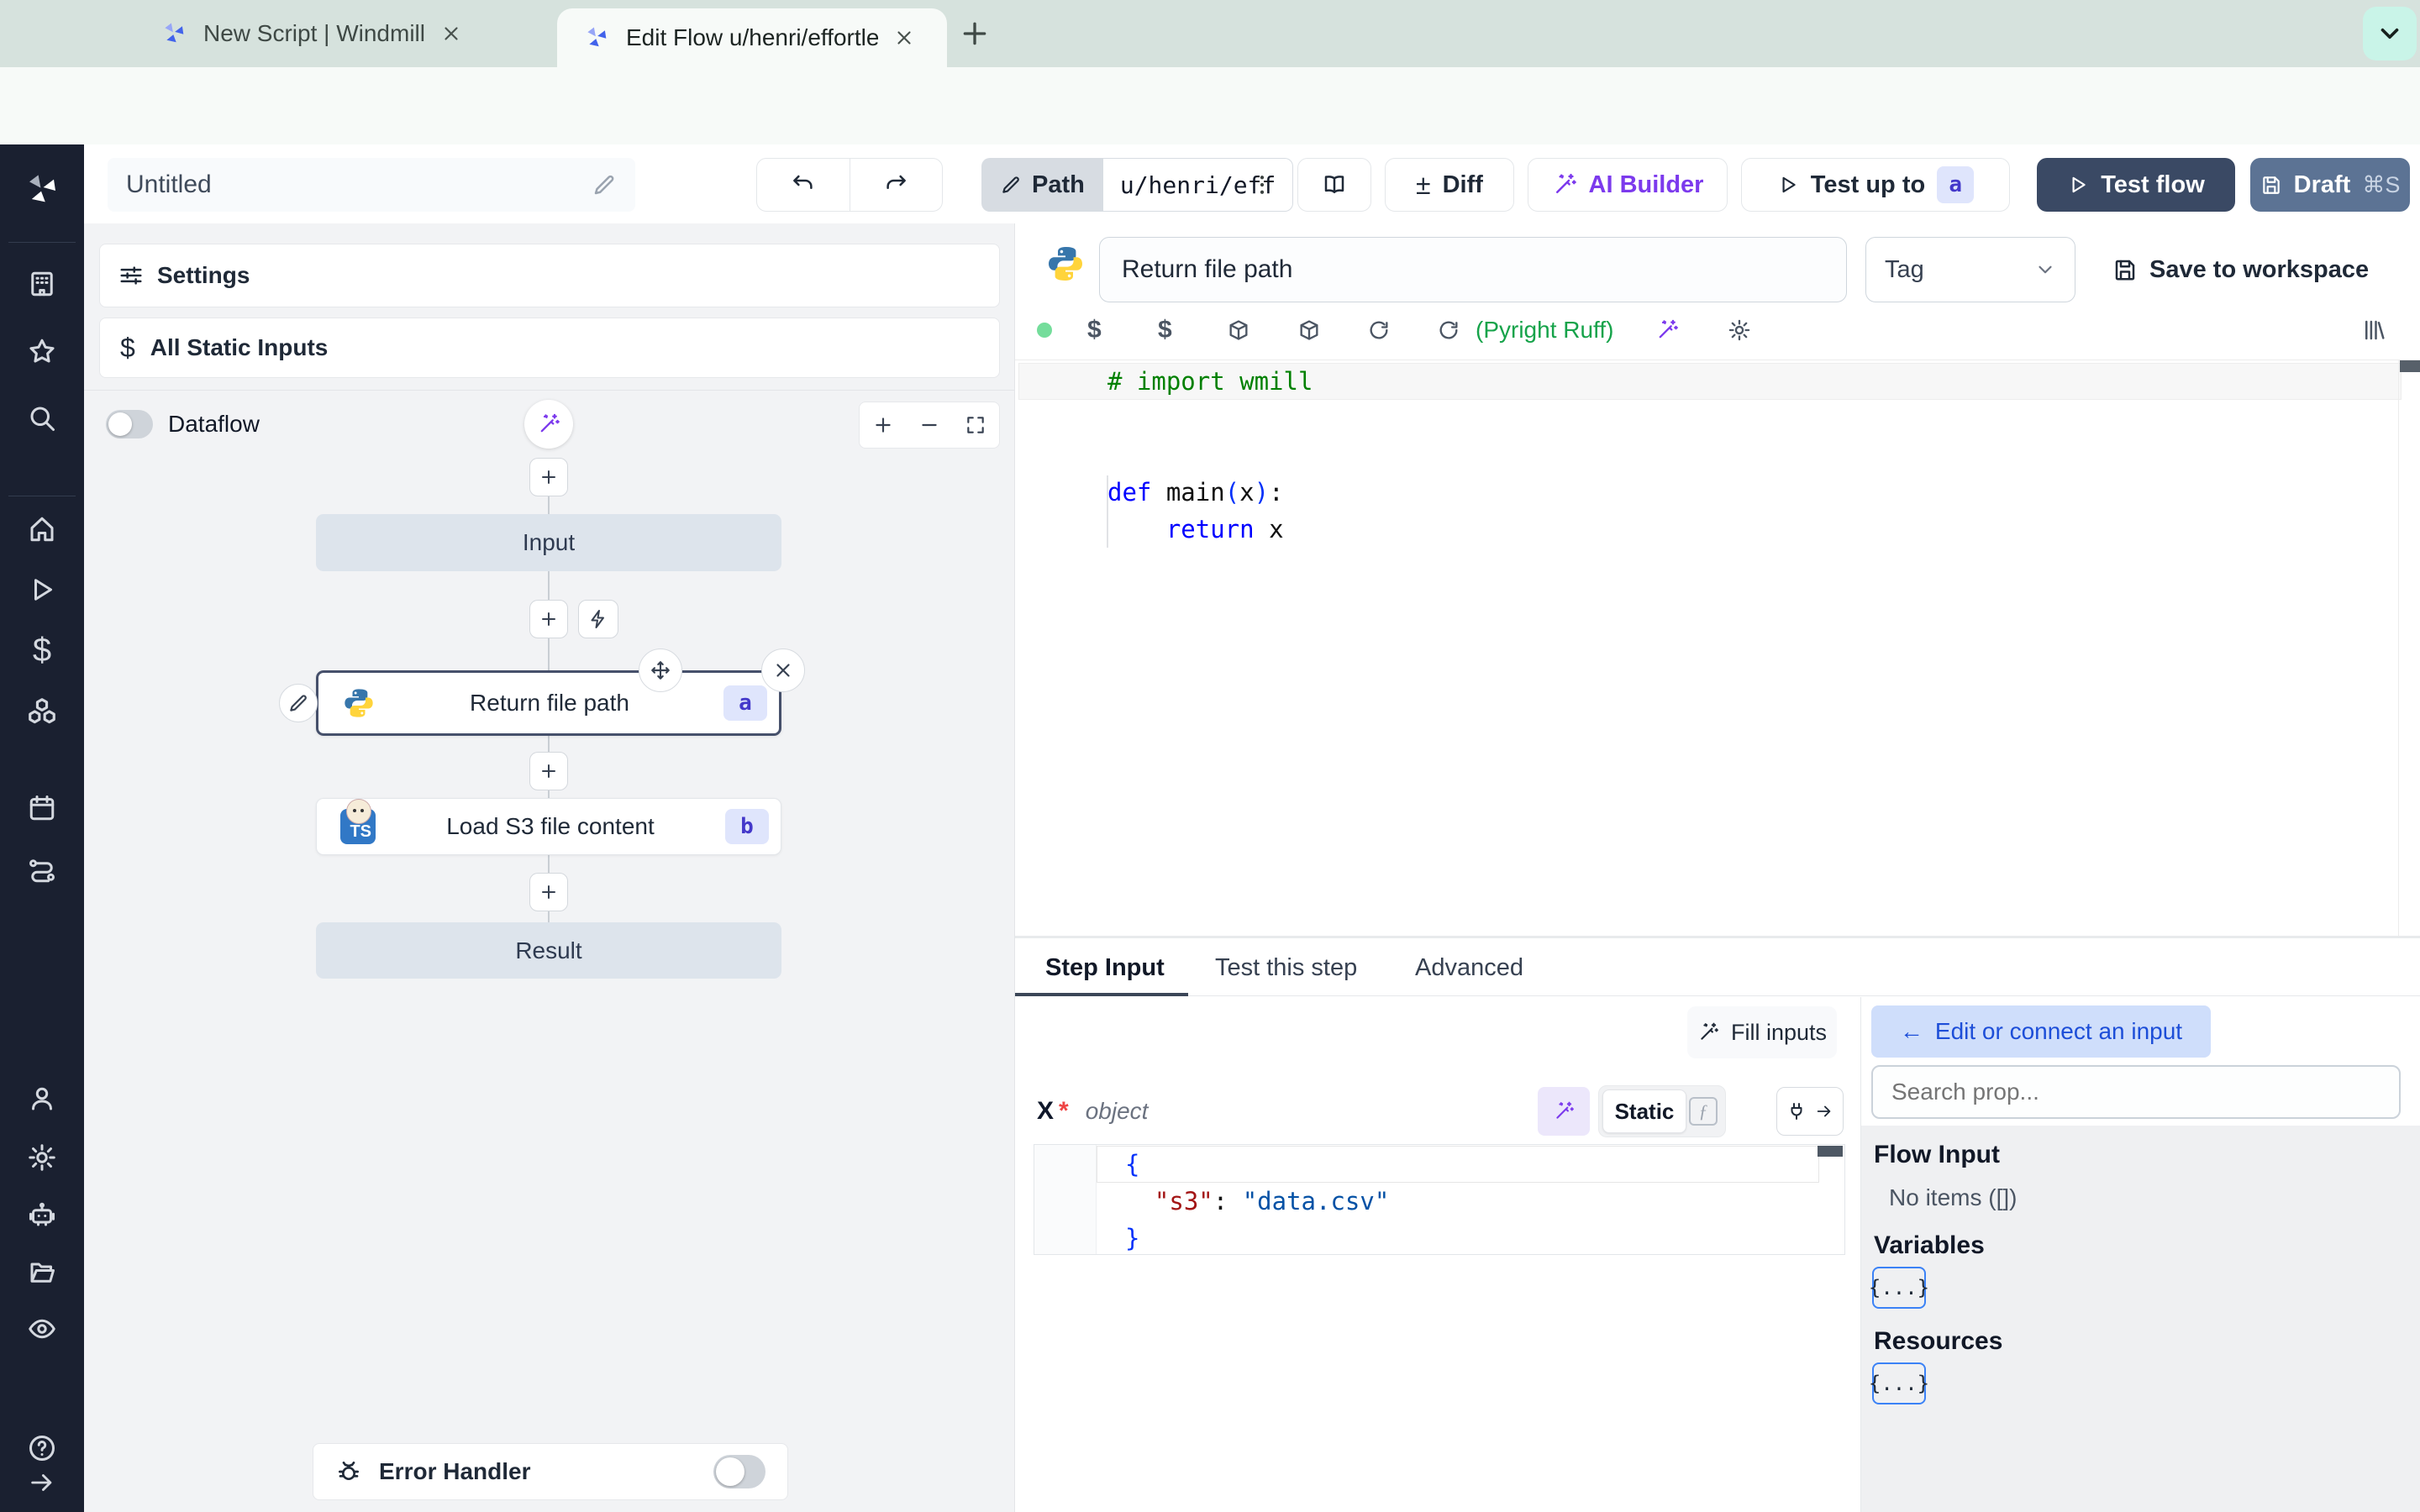  Describe the element at coordinates (1830, 1151) in the screenshot. I see `json-scrollbar-handle` at that location.